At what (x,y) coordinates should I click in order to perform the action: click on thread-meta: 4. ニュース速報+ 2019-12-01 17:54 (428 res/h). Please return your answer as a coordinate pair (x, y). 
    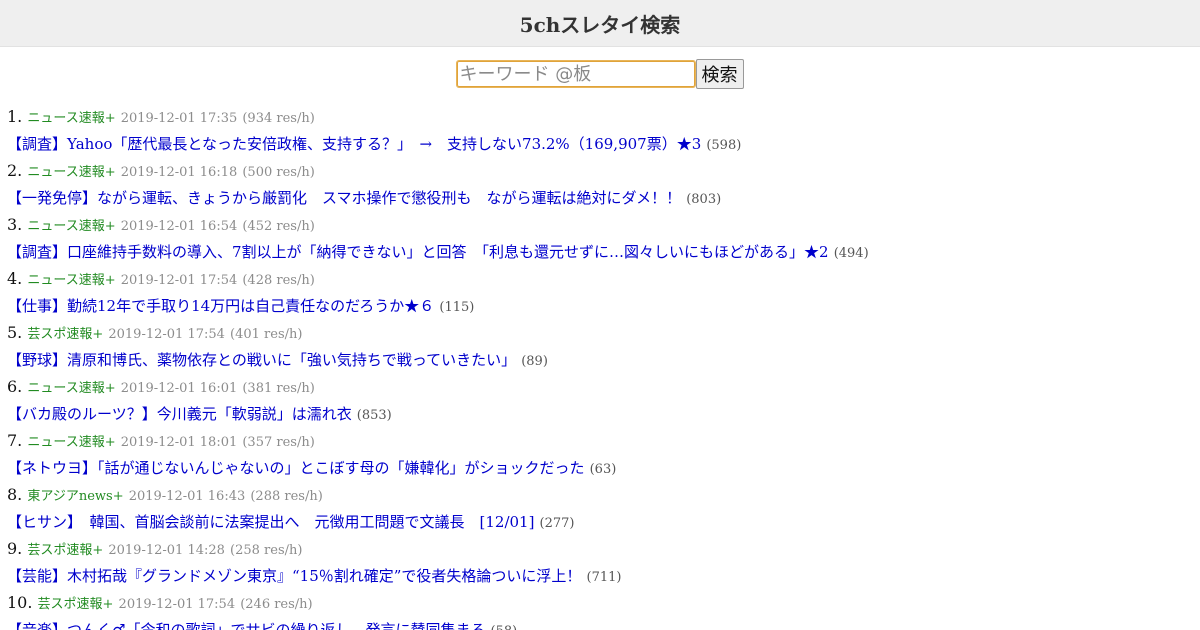
    Looking at the image, I should click on (603, 278).